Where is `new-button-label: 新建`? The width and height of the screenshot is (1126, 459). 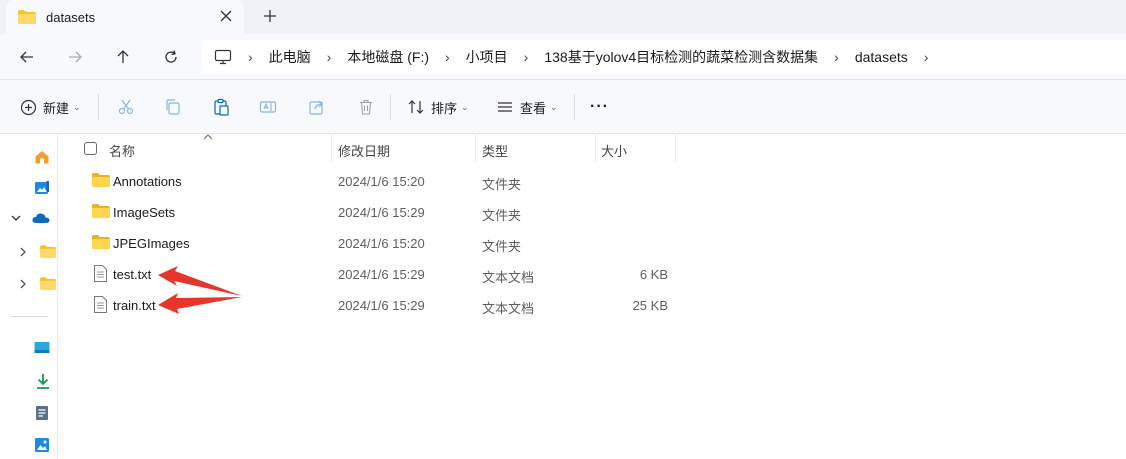
new-button-label: 新建 is located at coordinates (56, 108).